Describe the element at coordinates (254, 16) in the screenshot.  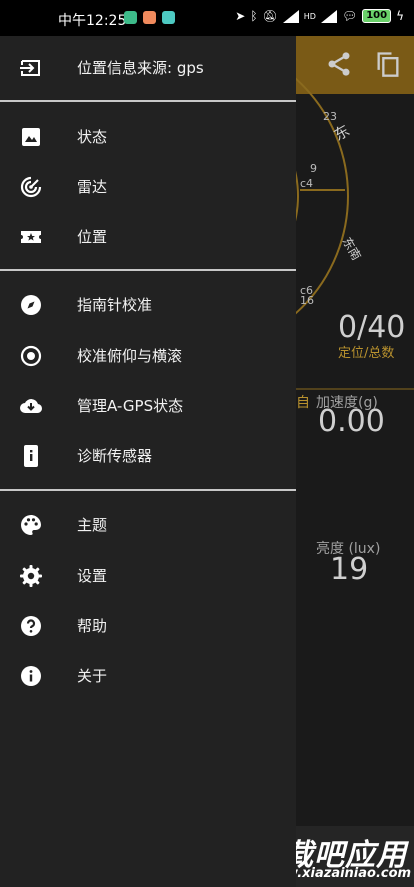
I see `bluetooth-icon: ᛒ` at that location.